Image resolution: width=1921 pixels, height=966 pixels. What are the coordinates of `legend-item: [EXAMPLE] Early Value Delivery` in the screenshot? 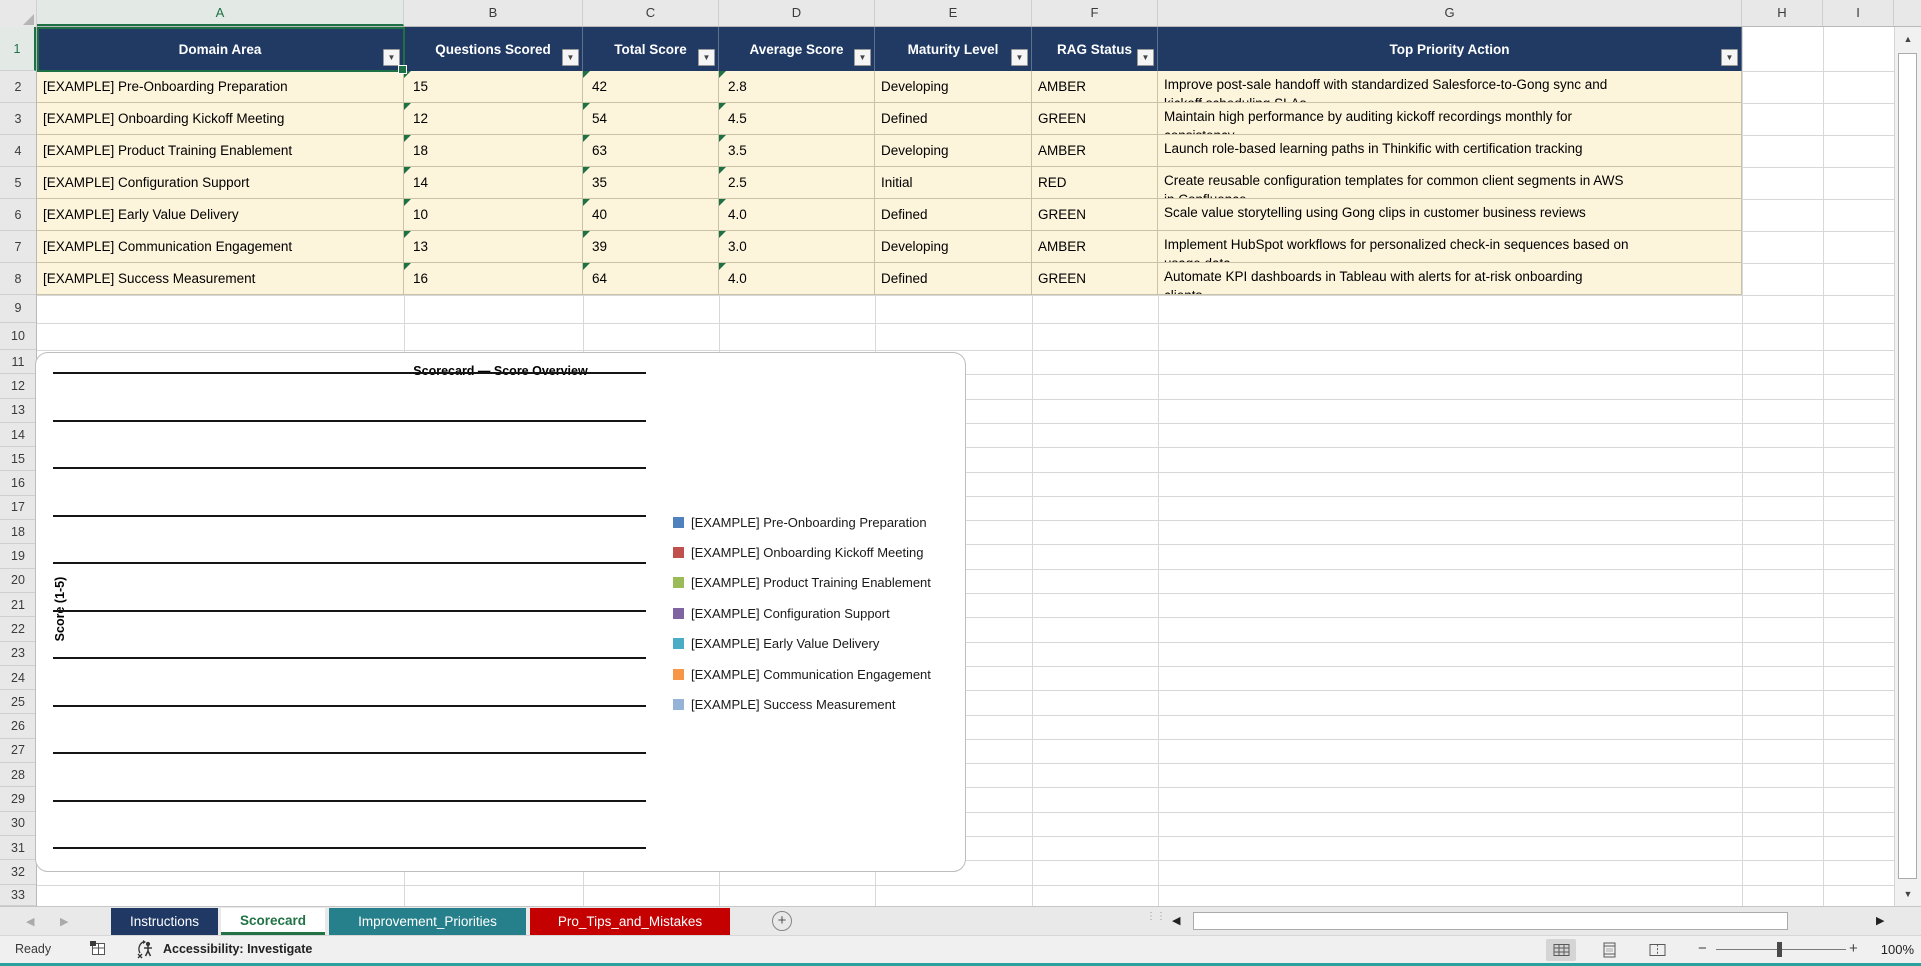 It's located at (776, 644).